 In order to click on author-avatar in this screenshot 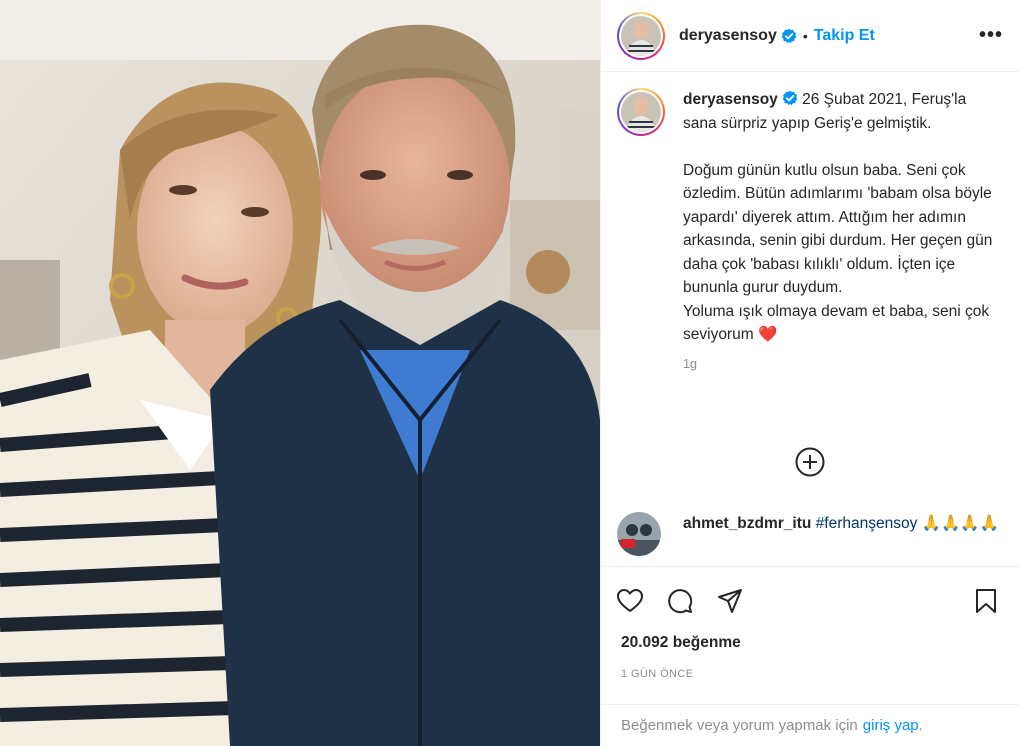, I will do `click(641, 35)`.